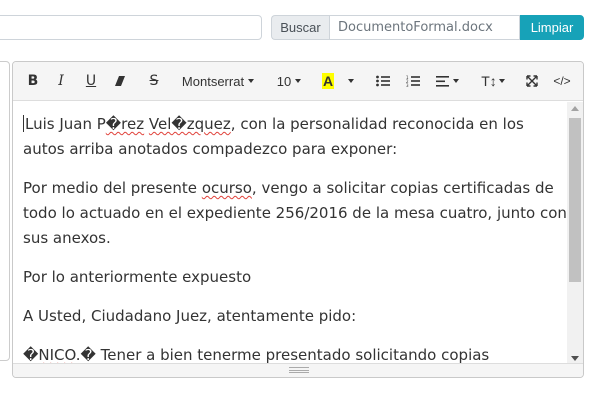  I want to click on resize-handle-icon, so click(299, 370).